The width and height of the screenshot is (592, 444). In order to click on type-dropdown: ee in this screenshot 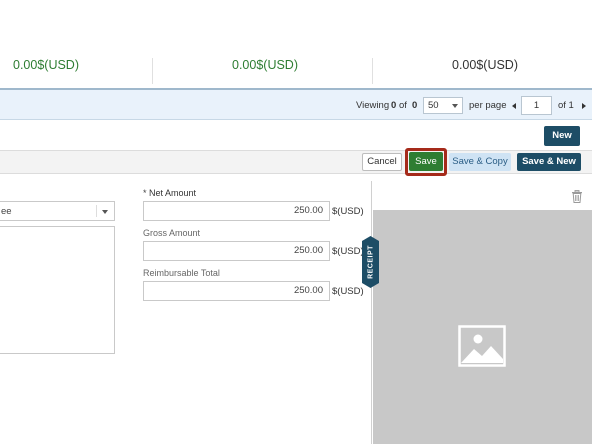, I will do `click(57, 211)`.